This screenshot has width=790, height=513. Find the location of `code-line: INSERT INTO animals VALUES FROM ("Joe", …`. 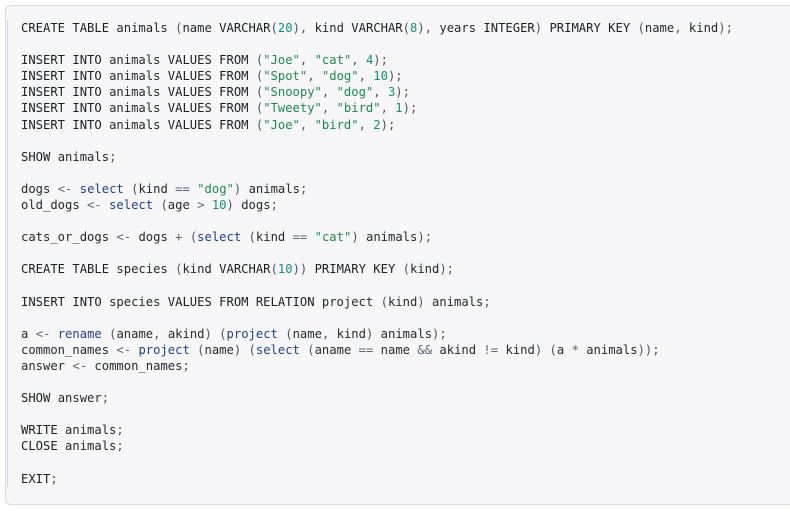

code-line: INSERT INTO animals VALUES FROM ("Joe", … is located at coordinates (405, 125).